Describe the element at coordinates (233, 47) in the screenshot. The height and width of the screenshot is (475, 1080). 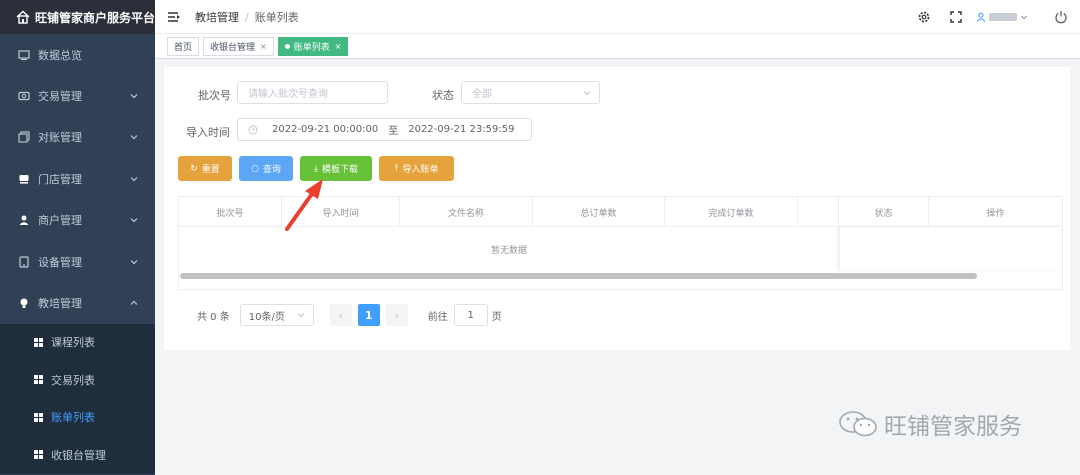
I see `tag-label: 收银台管理` at that location.